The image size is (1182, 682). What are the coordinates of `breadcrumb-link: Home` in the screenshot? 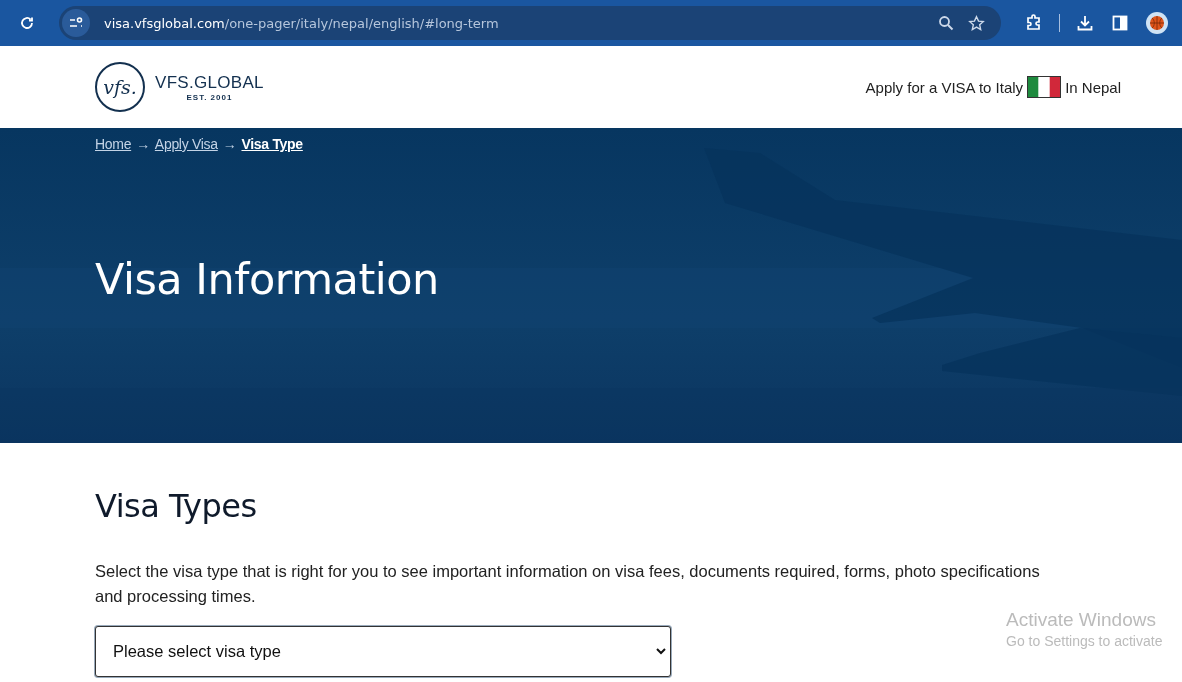 It's located at (113, 144).